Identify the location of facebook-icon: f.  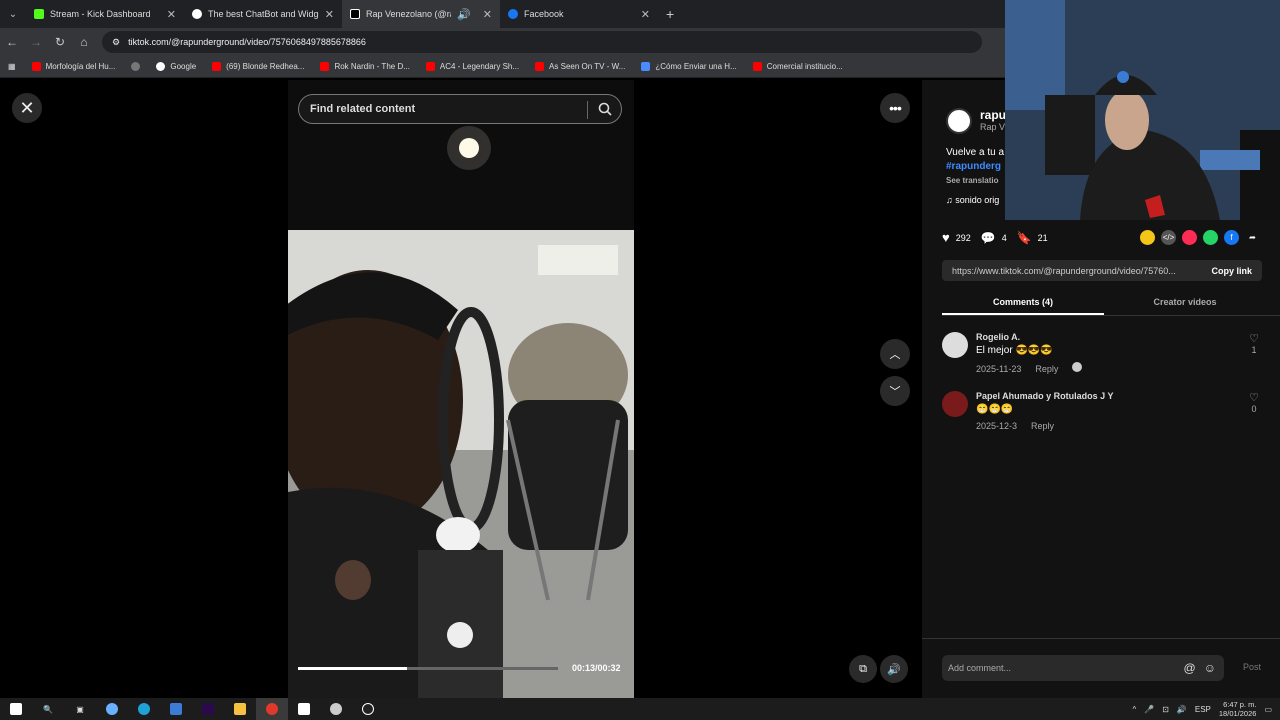
(1231, 237).